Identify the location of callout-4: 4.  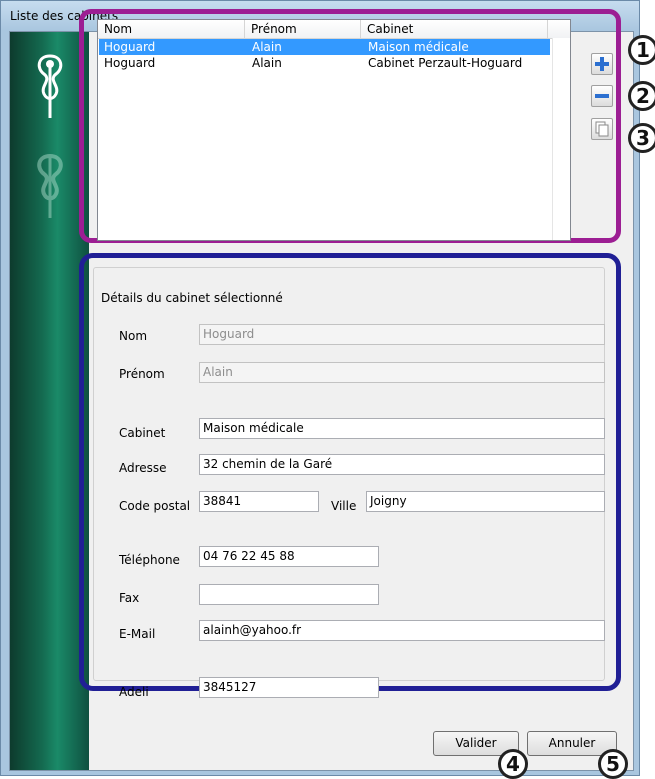
(513, 764).